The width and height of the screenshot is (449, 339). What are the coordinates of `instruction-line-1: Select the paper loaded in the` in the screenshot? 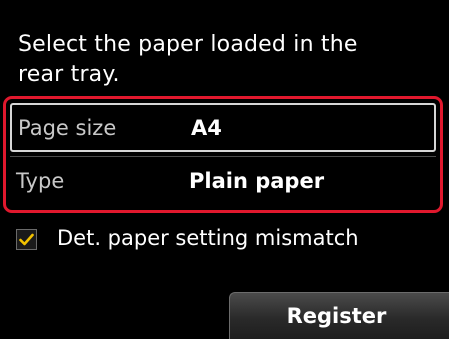 It's located at (188, 44).